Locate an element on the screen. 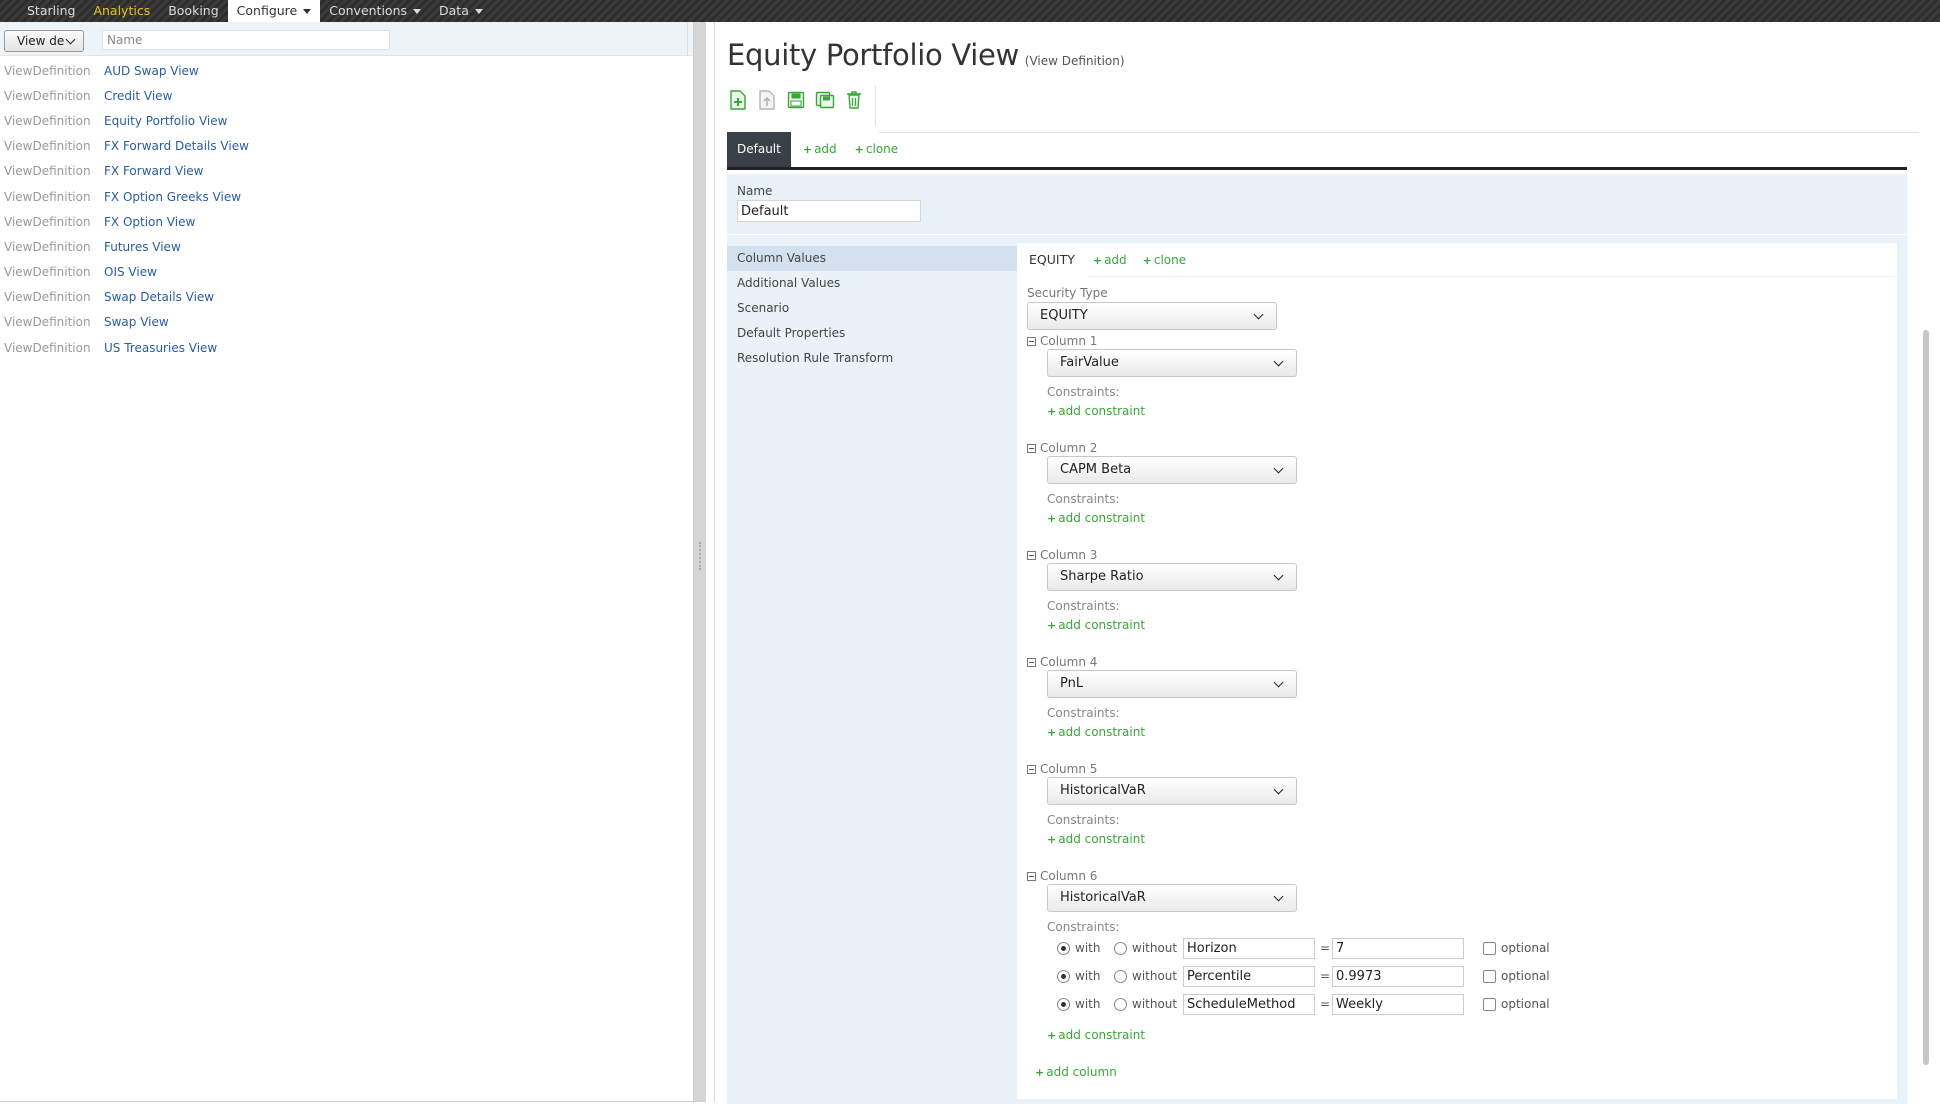 This screenshot has height=1117, width=1940. tab-default: Default is located at coordinates (759, 149).